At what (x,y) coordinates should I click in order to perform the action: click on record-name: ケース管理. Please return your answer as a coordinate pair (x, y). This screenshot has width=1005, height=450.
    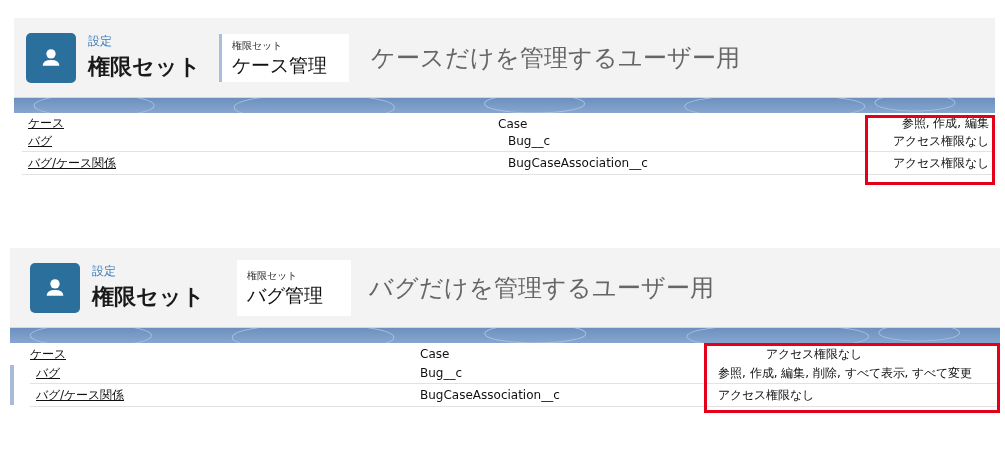
    Looking at the image, I should click on (279, 65).